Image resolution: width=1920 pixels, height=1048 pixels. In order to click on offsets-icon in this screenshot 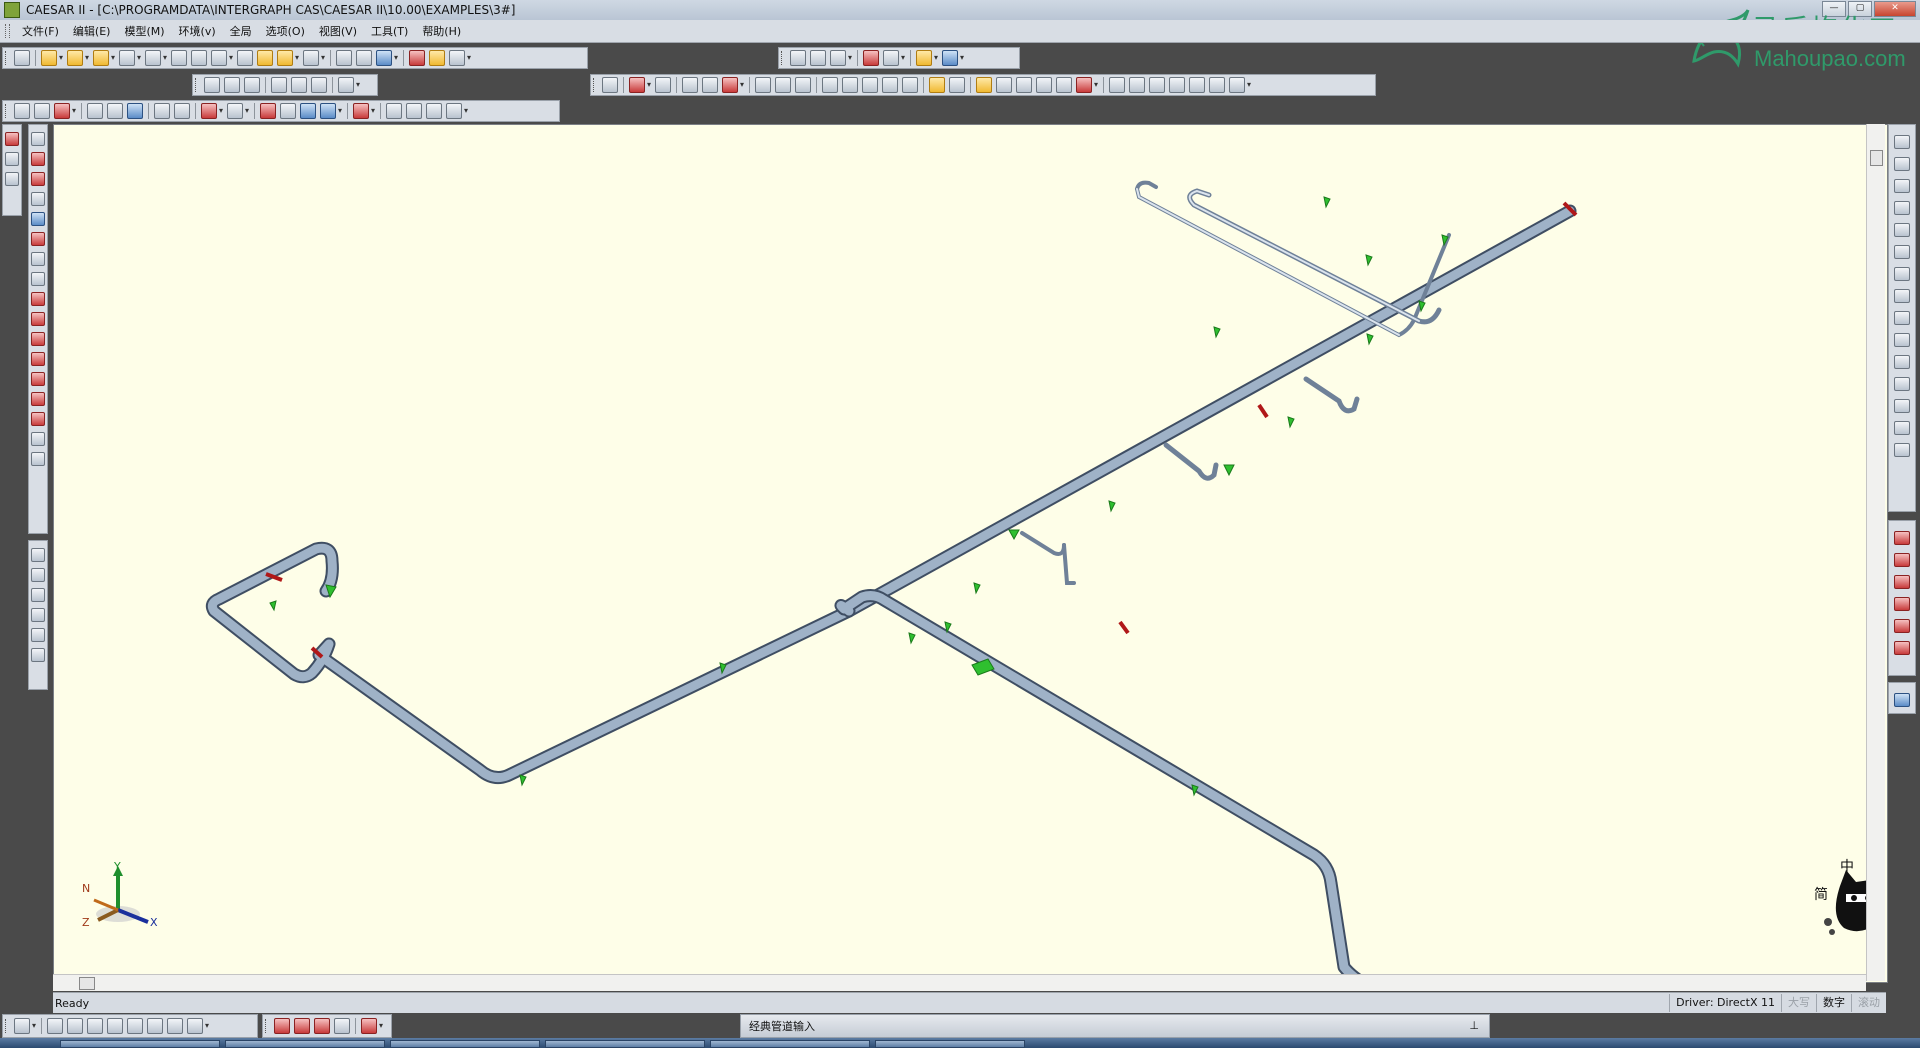, I will do `click(38, 399)`.